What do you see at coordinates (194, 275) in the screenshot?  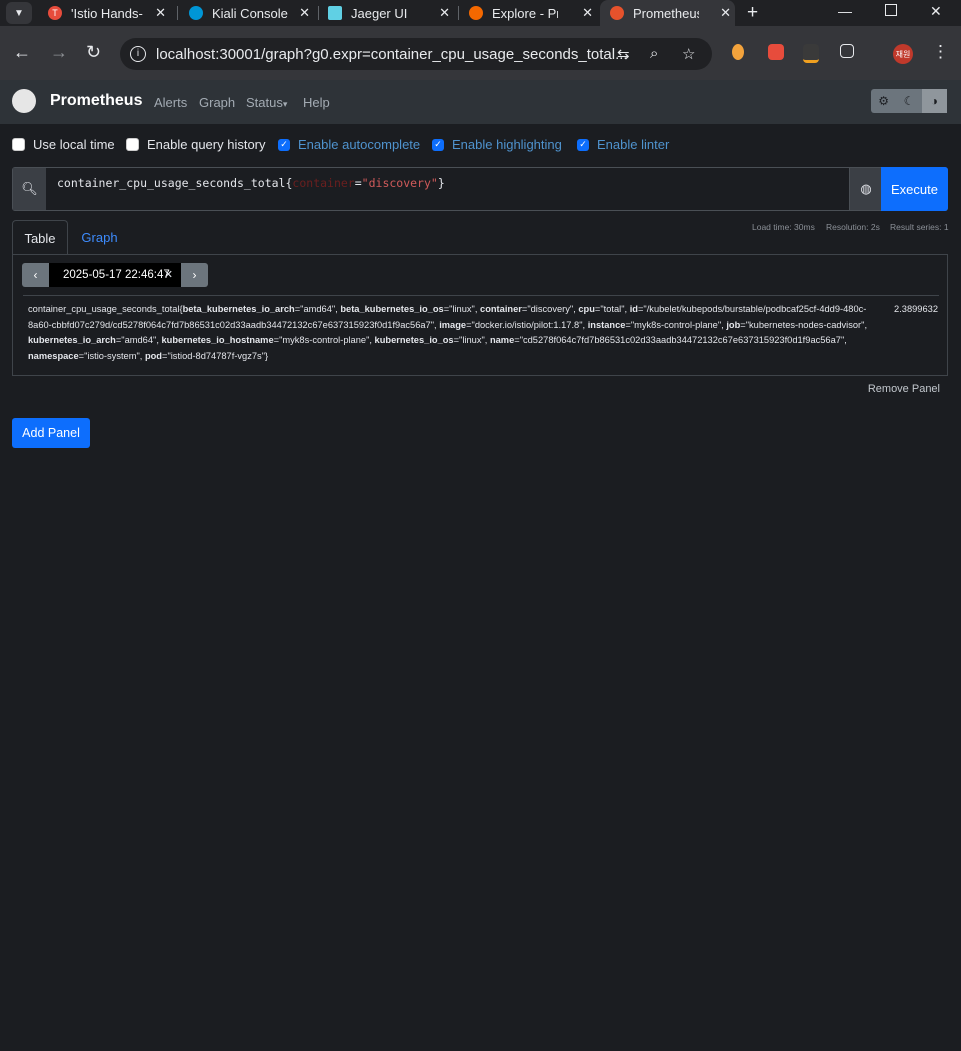 I see `chevron-right-icon: ›` at bounding box center [194, 275].